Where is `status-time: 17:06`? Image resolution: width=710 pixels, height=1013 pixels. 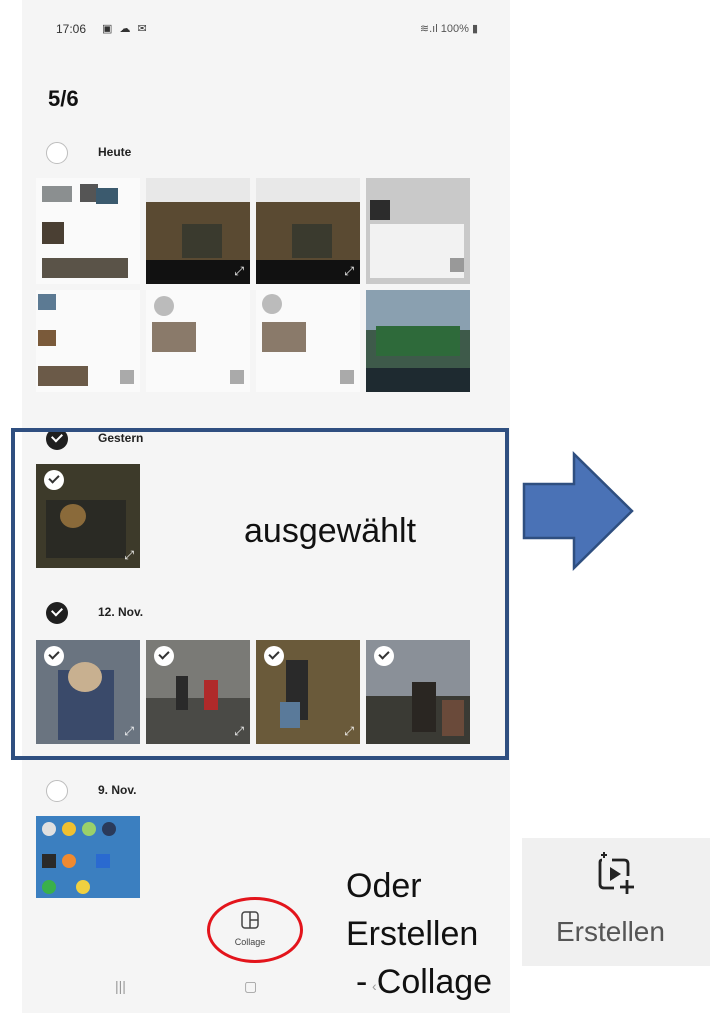 status-time: 17:06 is located at coordinates (71, 29).